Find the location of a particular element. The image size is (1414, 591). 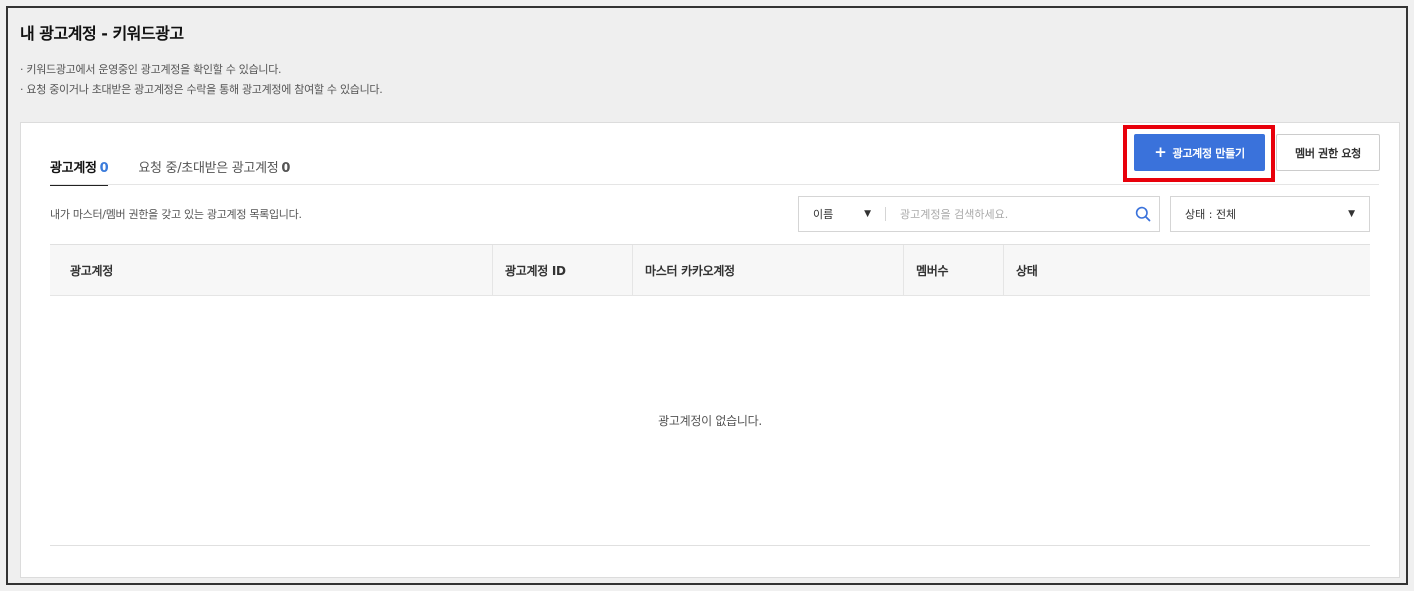

column-header-master-kakao-account: 마스터 카카오계정 is located at coordinates (768, 270).